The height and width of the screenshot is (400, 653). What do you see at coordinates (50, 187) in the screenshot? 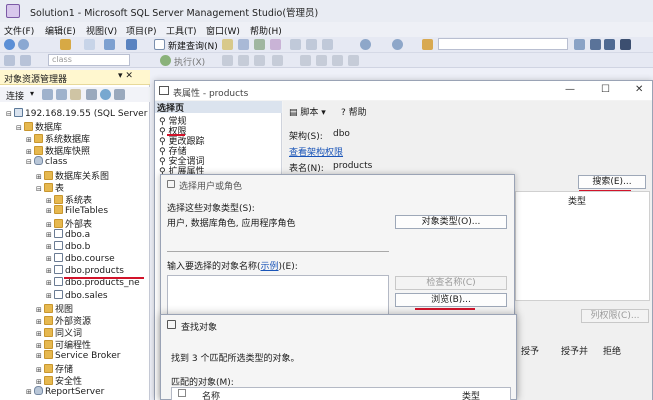
I see `tree-node: ⊟ 表` at bounding box center [50, 187].